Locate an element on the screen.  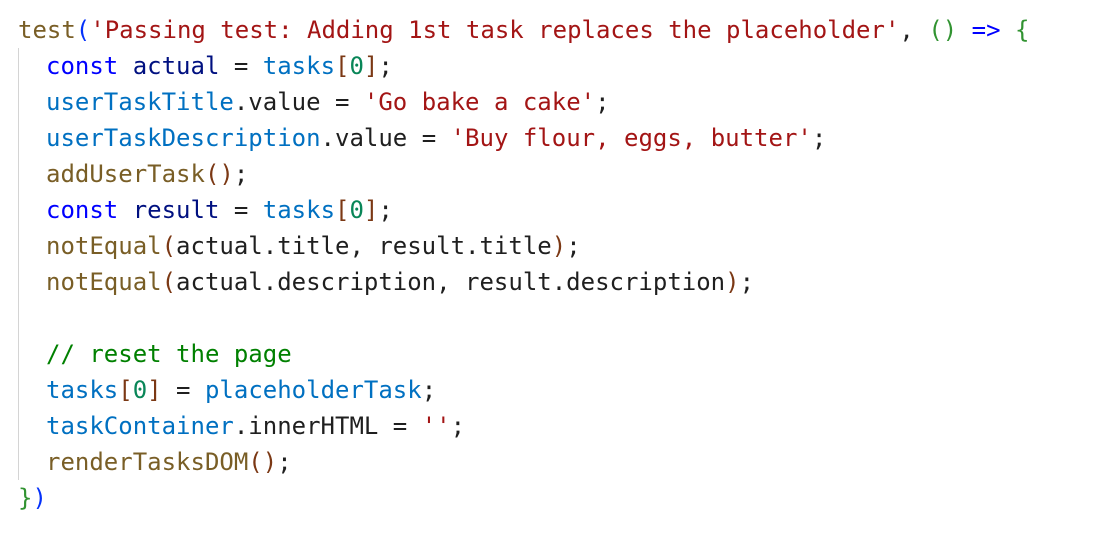
token-comma: , is located at coordinates (914, 30).